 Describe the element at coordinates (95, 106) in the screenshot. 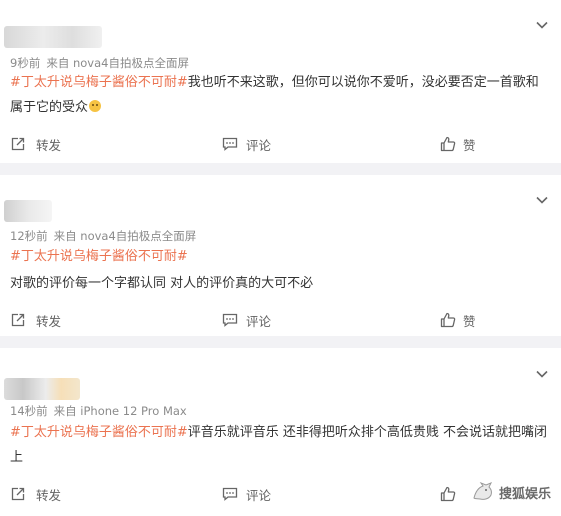

I see `smile-emoji-icon` at that location.